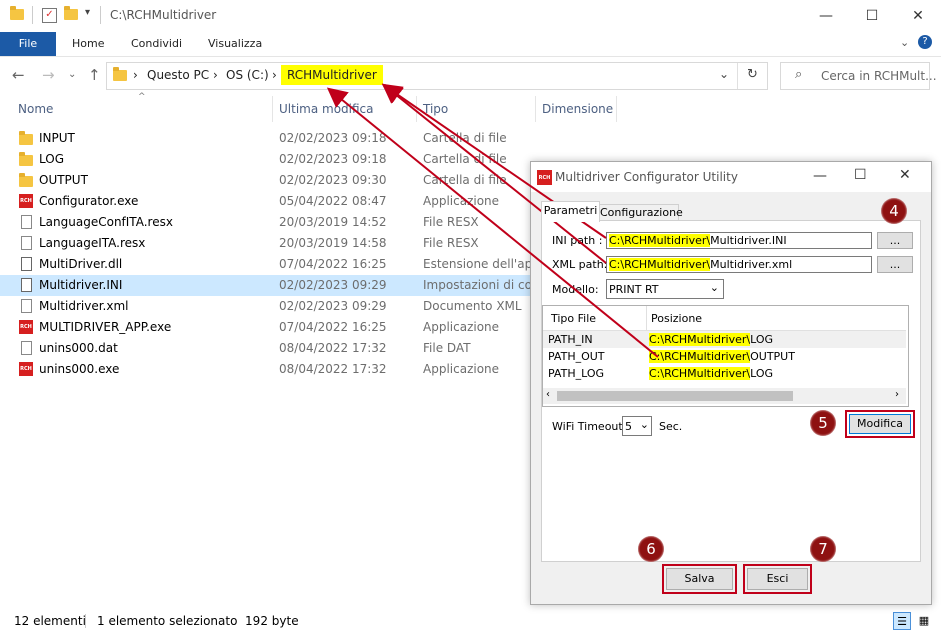  What do you see at coordinates (570, 211) in the screenshot?
I see `tab-parametri: Parametri` at bounding box center [570, 211].